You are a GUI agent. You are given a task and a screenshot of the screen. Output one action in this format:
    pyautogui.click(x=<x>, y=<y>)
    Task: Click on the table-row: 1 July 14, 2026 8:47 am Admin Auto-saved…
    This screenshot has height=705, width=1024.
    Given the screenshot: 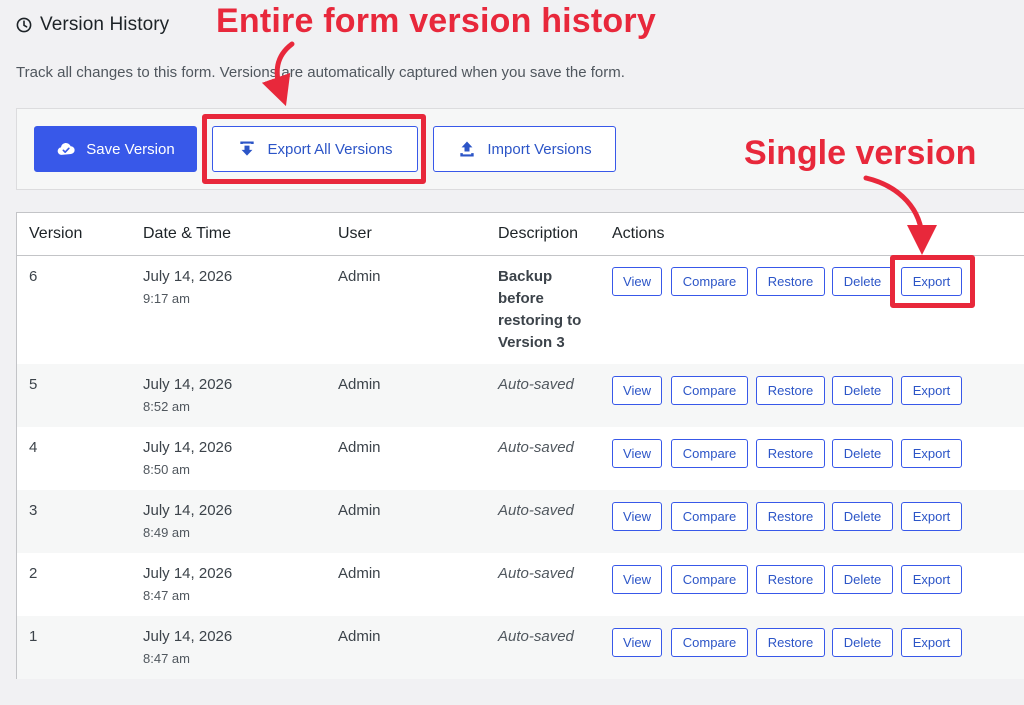 What is the action you would take?
    pyautogui.click(x=520, y=647)
    